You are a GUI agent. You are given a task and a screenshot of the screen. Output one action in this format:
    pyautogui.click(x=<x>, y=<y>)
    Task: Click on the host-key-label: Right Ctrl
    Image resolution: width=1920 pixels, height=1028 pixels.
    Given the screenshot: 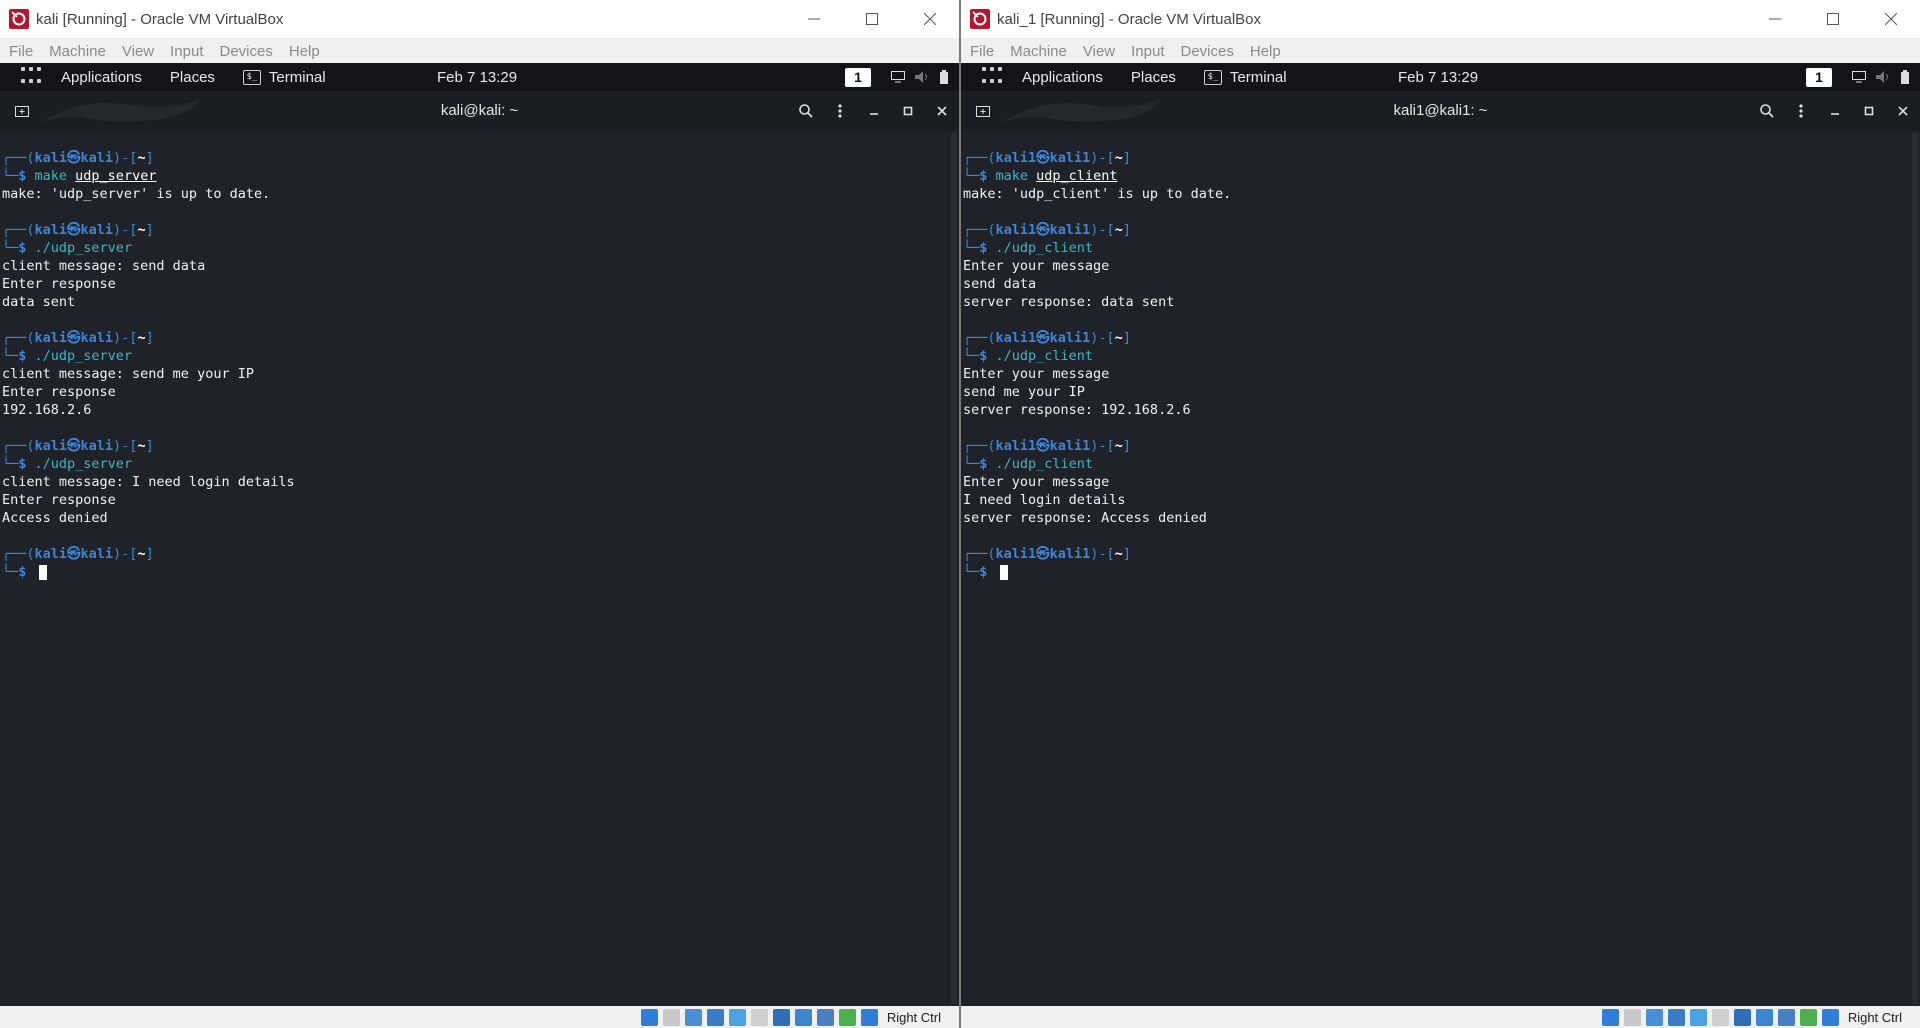 What is the action you would take?
    pyautogui.click(x=1874, y=1017)
    